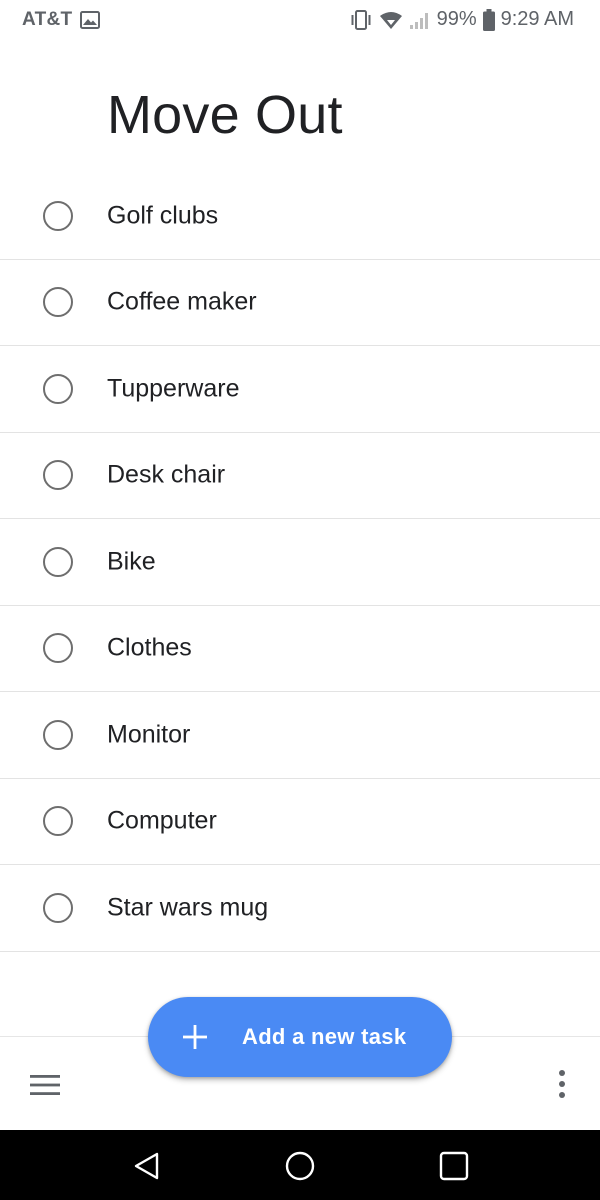 Image resolution: width=600 pixels, height=1200 pixels. I want to click on task-row: Tupperware, so click(300, 389).